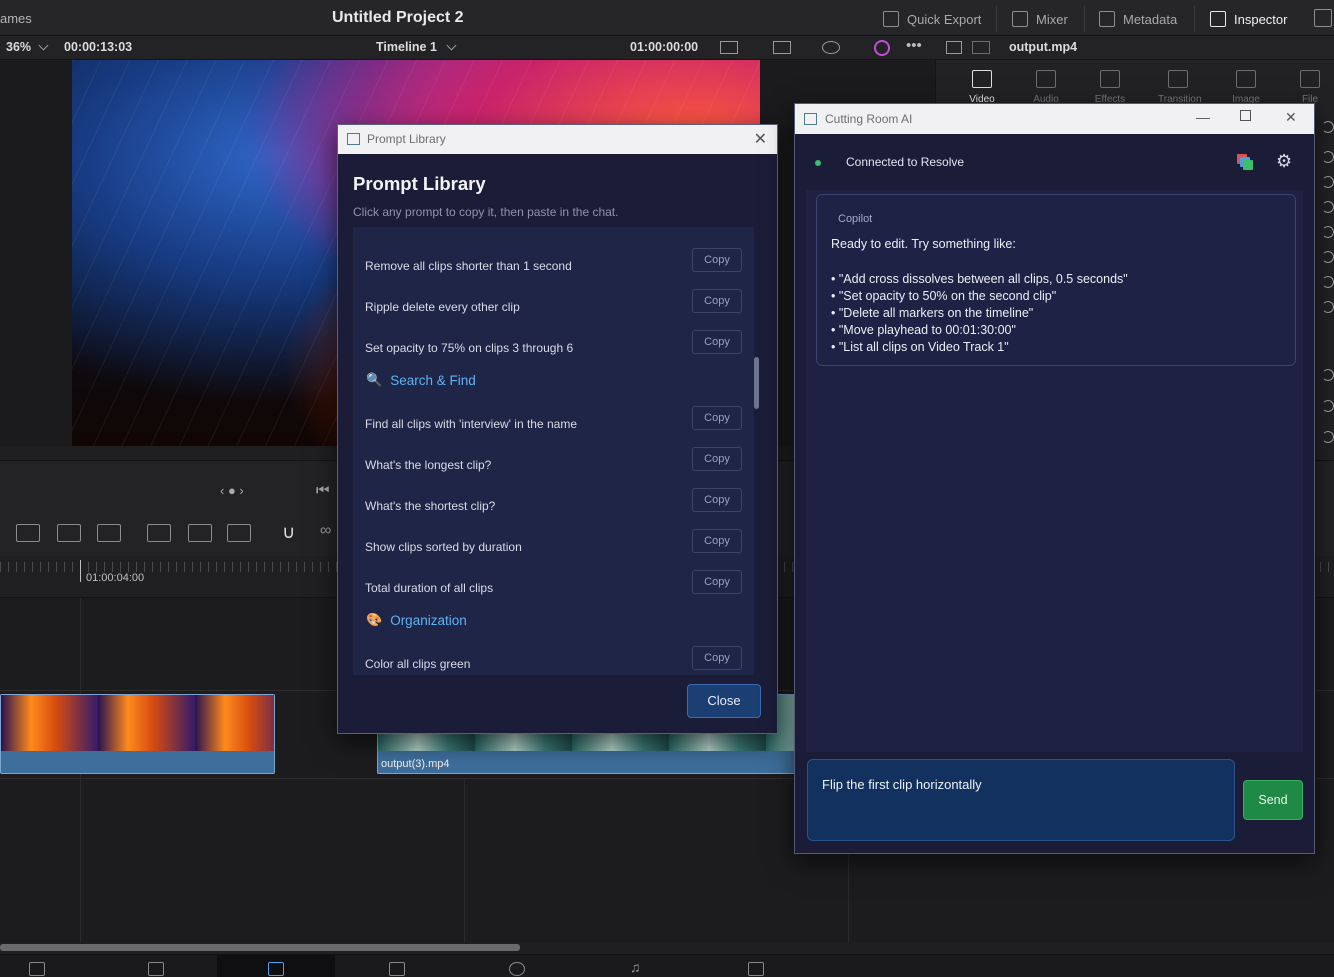 The width and height of the screenshot is (1334, 977). I want to click on chat-input: Flip the first clip horizontally, so click(1021, 800).